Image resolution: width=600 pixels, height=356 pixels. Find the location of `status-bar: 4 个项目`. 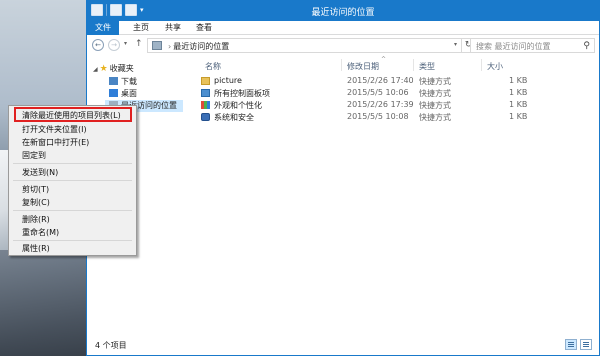

status-bar: 4 个项目 is located at coordinates (343, 345).